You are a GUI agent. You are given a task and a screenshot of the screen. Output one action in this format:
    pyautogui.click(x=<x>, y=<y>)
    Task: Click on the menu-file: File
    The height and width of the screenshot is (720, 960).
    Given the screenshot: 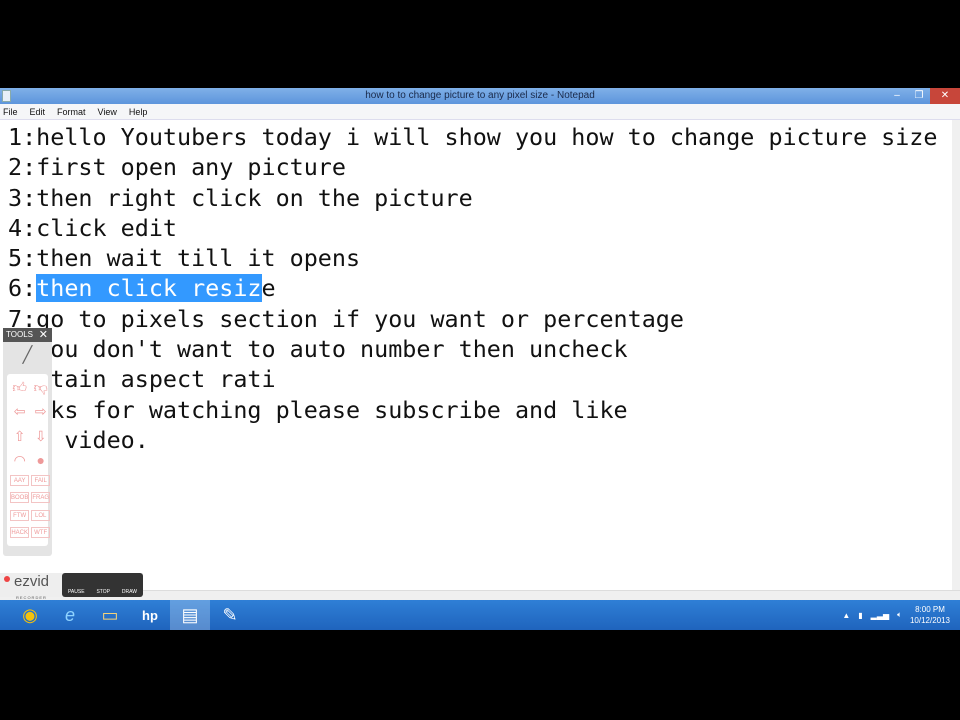 What is the action you would take?
    pyautogui.click(x=10, y=111)
    